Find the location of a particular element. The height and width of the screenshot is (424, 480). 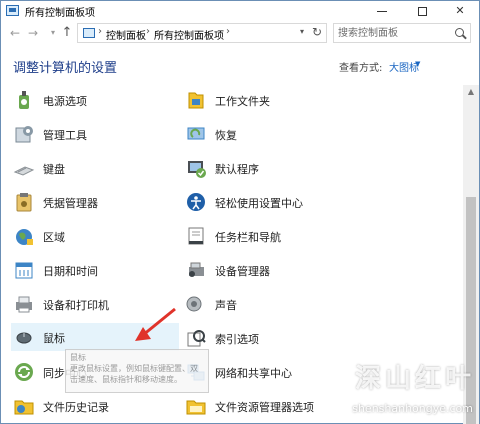

up-button: ↑ is located at coordinates (67, 33).